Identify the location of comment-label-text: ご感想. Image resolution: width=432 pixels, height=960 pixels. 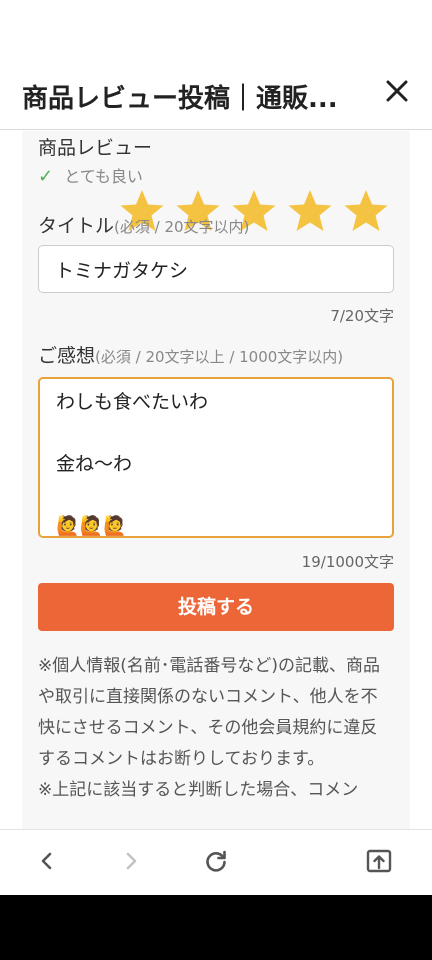
(67, 356).